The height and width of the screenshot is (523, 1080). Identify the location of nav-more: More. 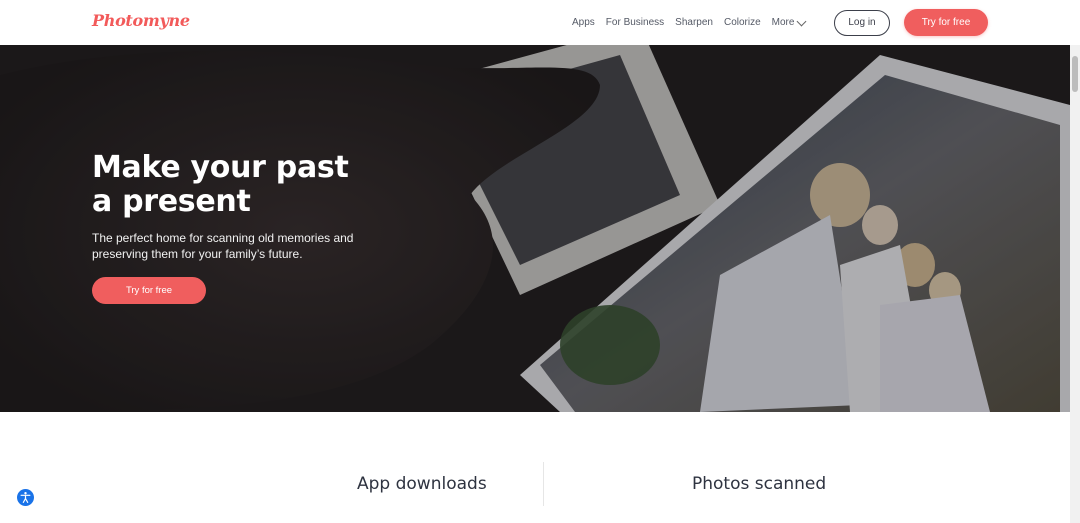
(789, 22).